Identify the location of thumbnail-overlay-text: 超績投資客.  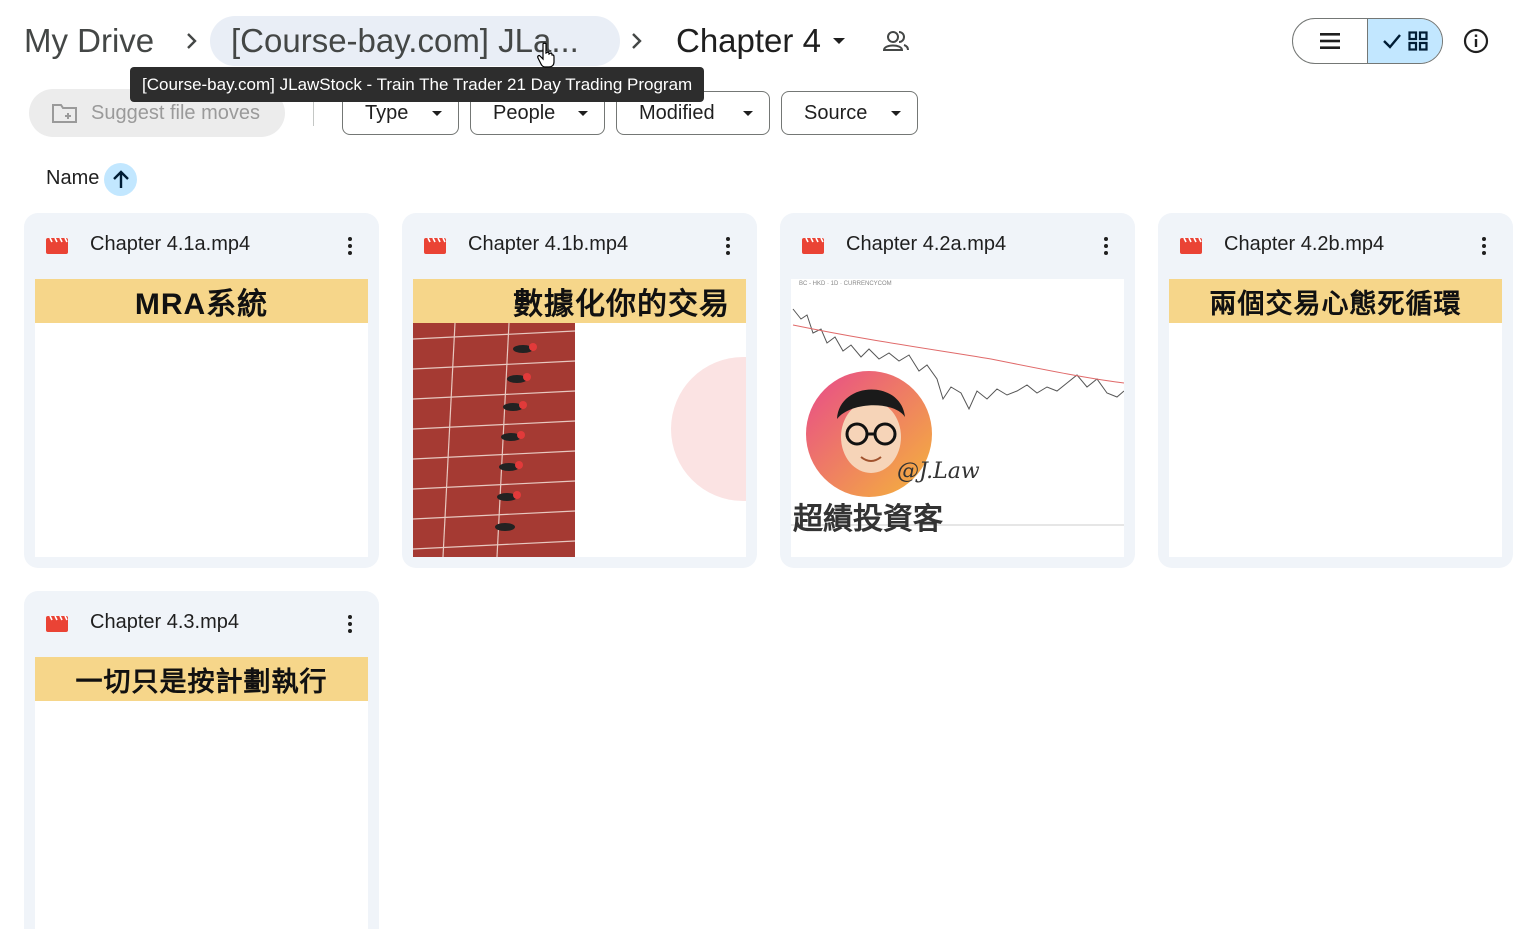
(868, 519).